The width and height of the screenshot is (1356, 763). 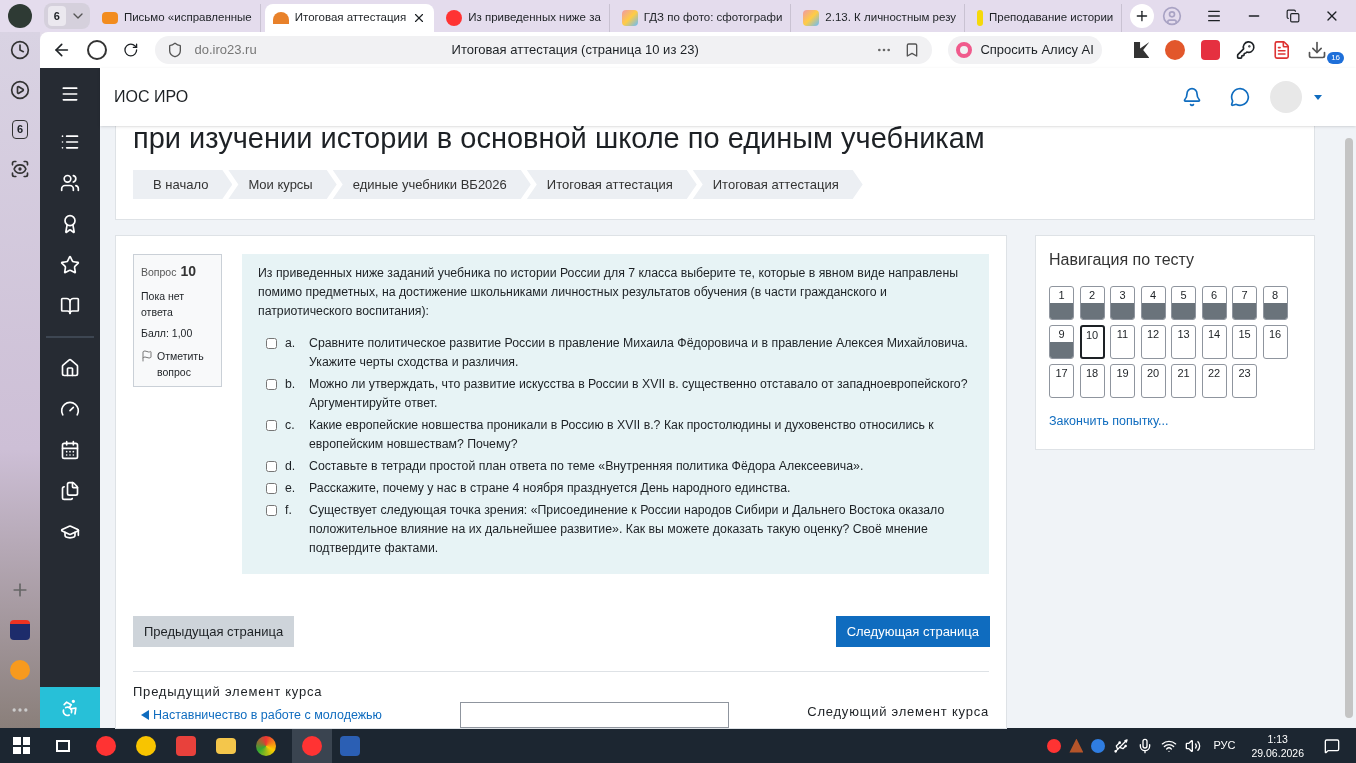 What do you see at coordinates (70, 409) in the screenshot?
I see `gauge-icon` at bounding box center [70, 409].